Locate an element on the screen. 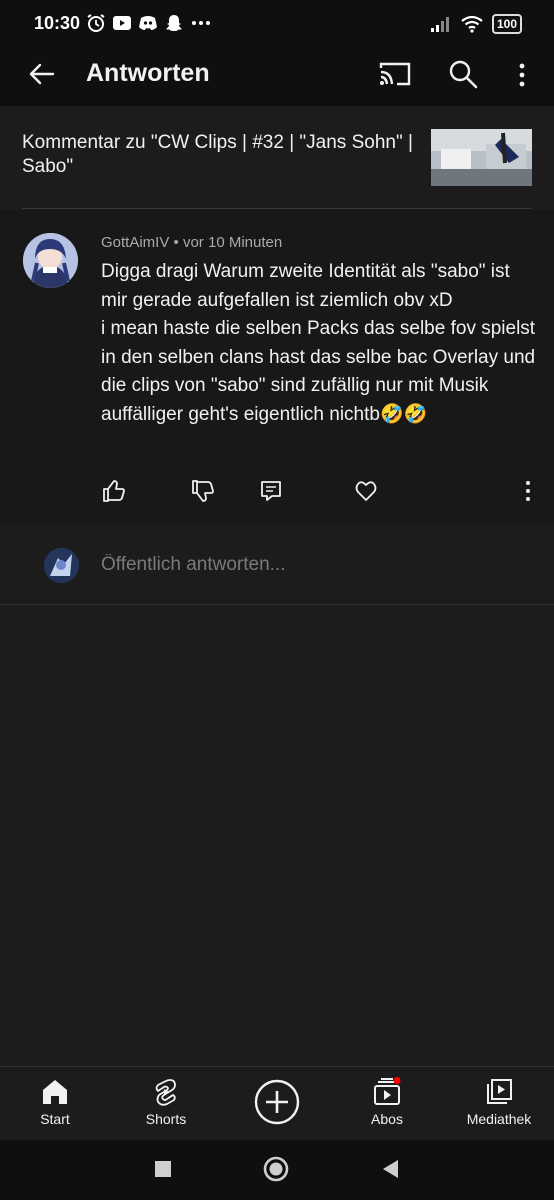 The height and width of the screenshot is (1200, 554). wifi-icon is located at coordinates (472, 24).